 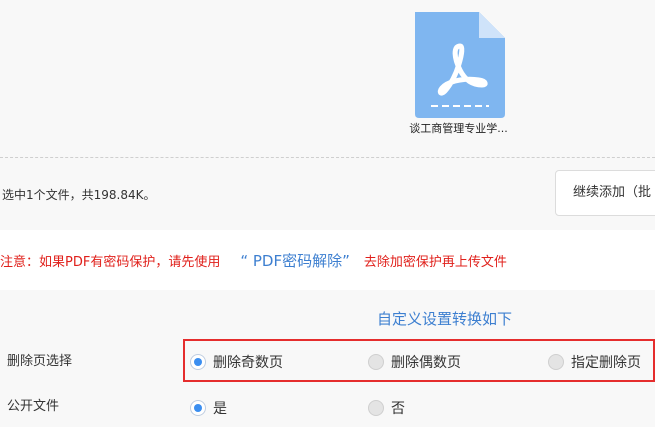 What do you see at coordinates (445, 319) in the screenshot?
I see `settings-title: 自定义设置转换如下` at bounding box center [445, 319].